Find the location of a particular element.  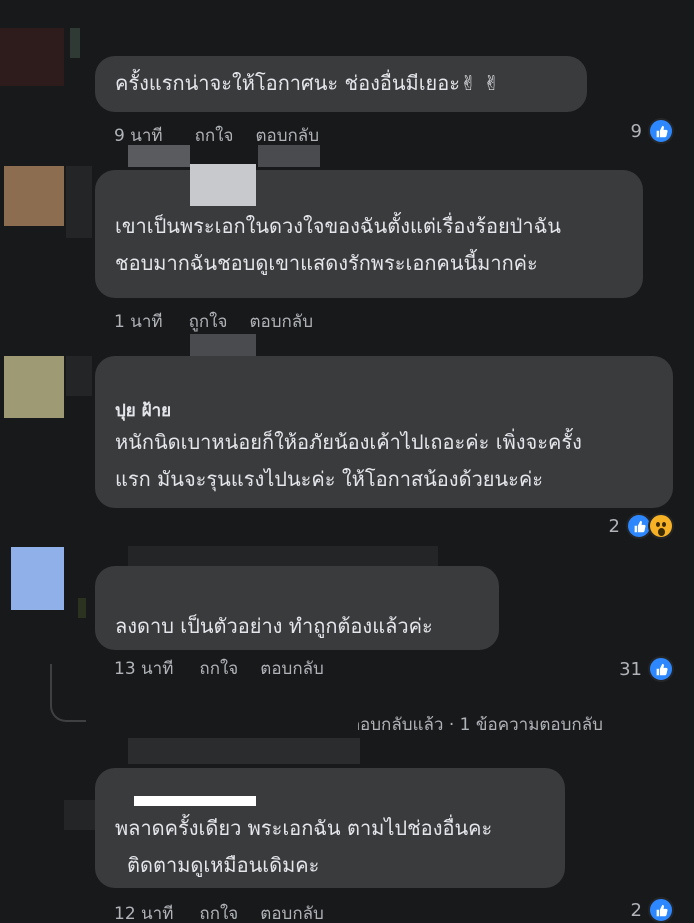

like-button: ถูกใจ is located at coordinates (208, 321).